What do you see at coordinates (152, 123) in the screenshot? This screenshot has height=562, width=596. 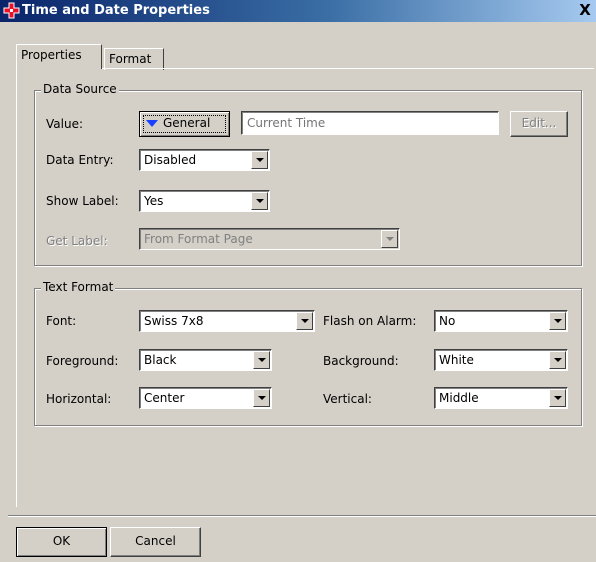 I see `dropdown-arrow-icon` at bounding box center [152, 123].